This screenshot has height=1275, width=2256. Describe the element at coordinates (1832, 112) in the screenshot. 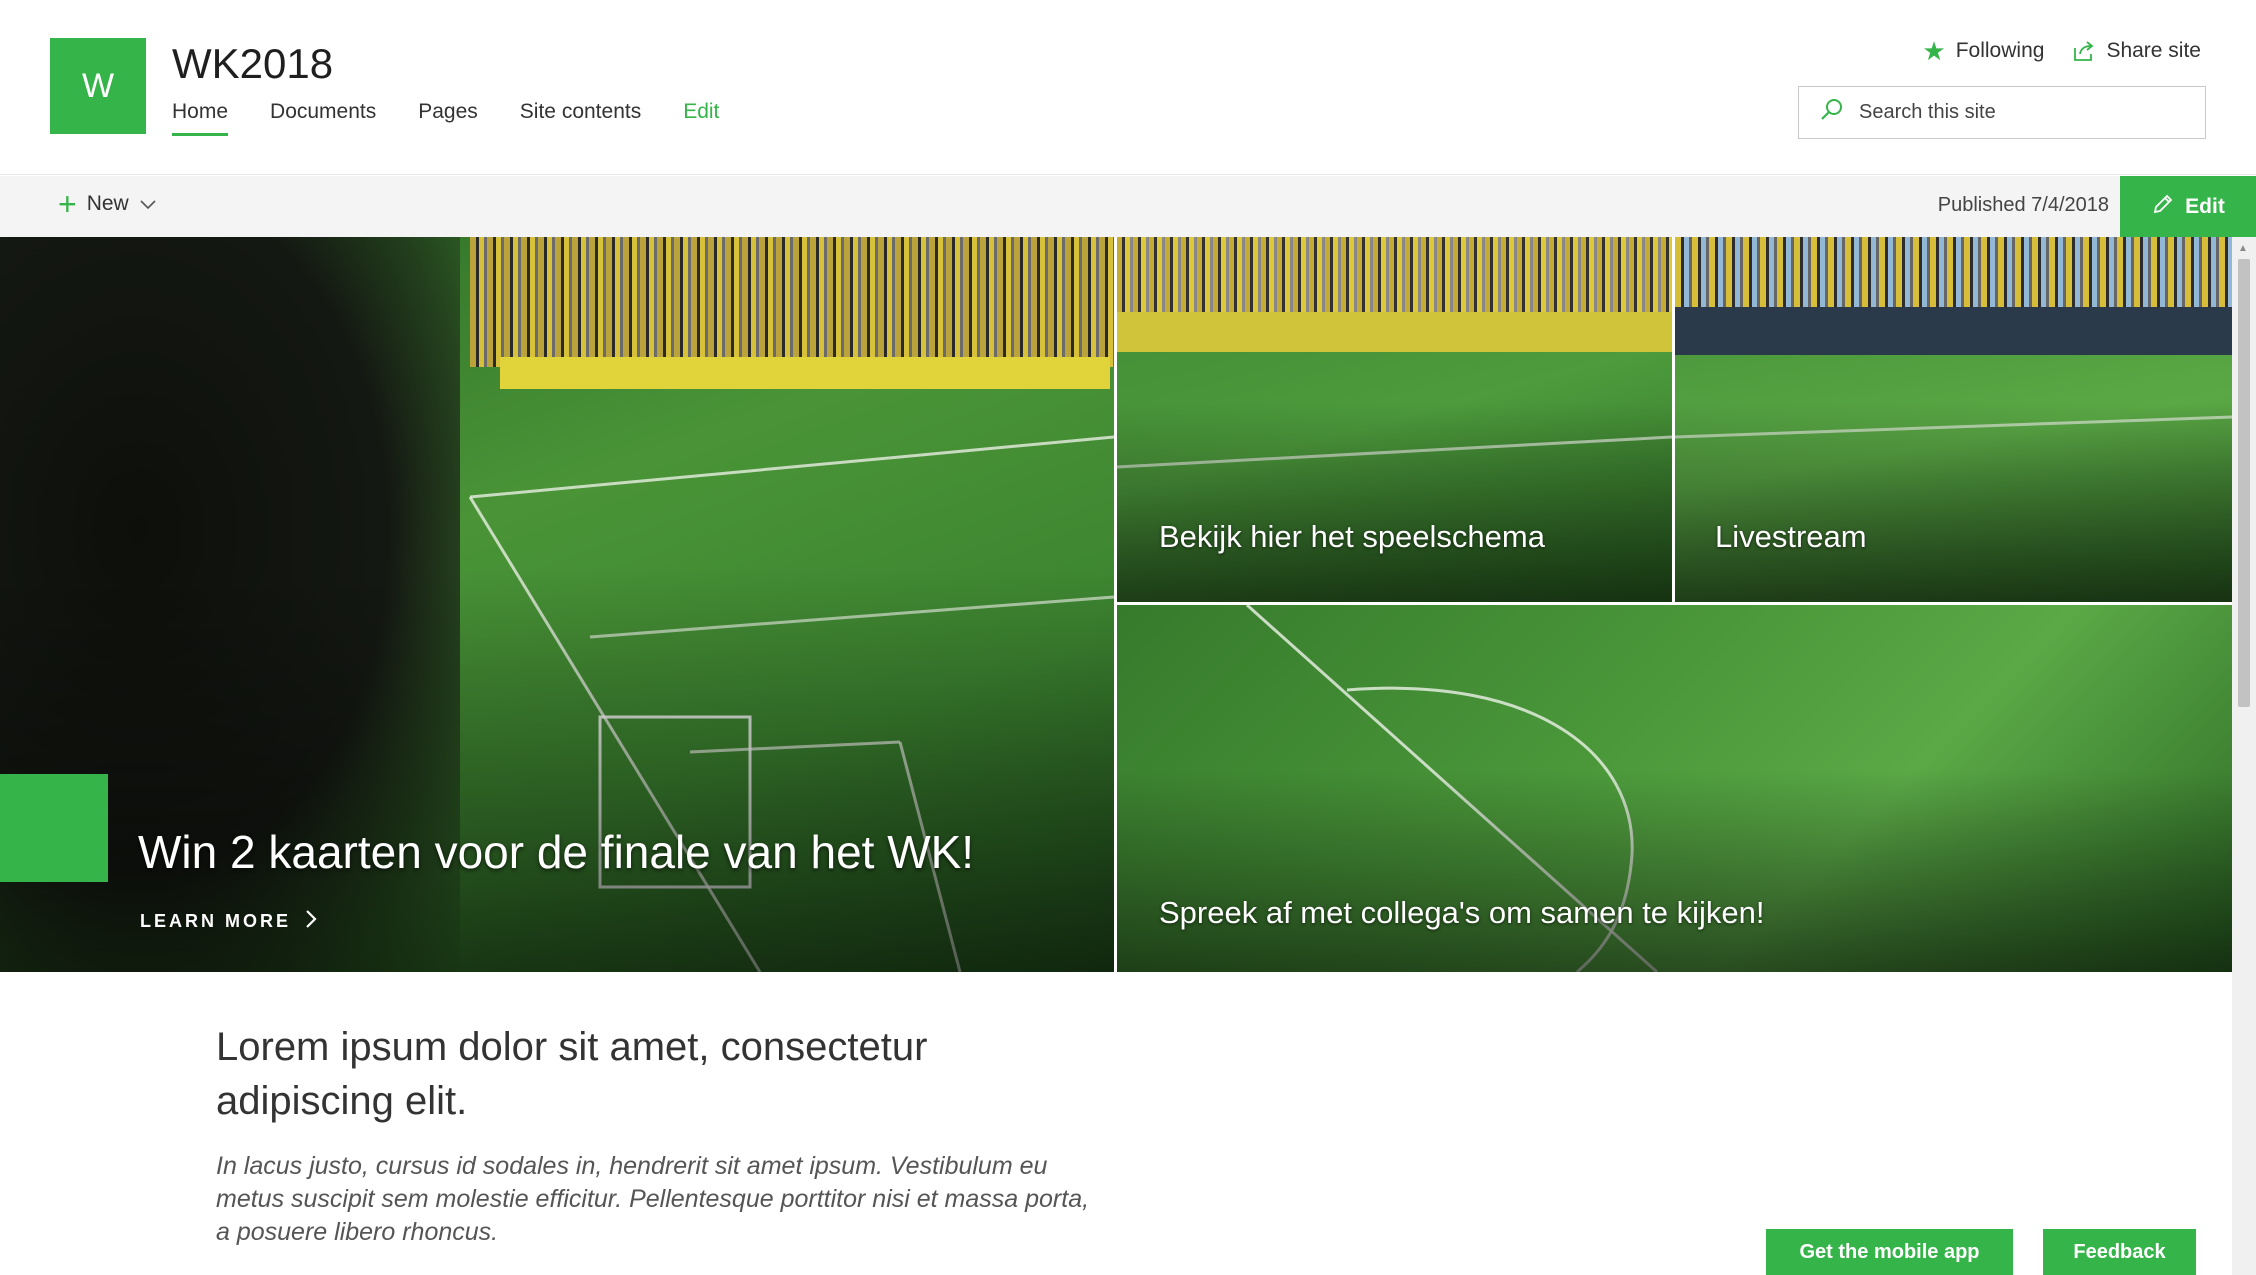

I see `search-icon` at that location.